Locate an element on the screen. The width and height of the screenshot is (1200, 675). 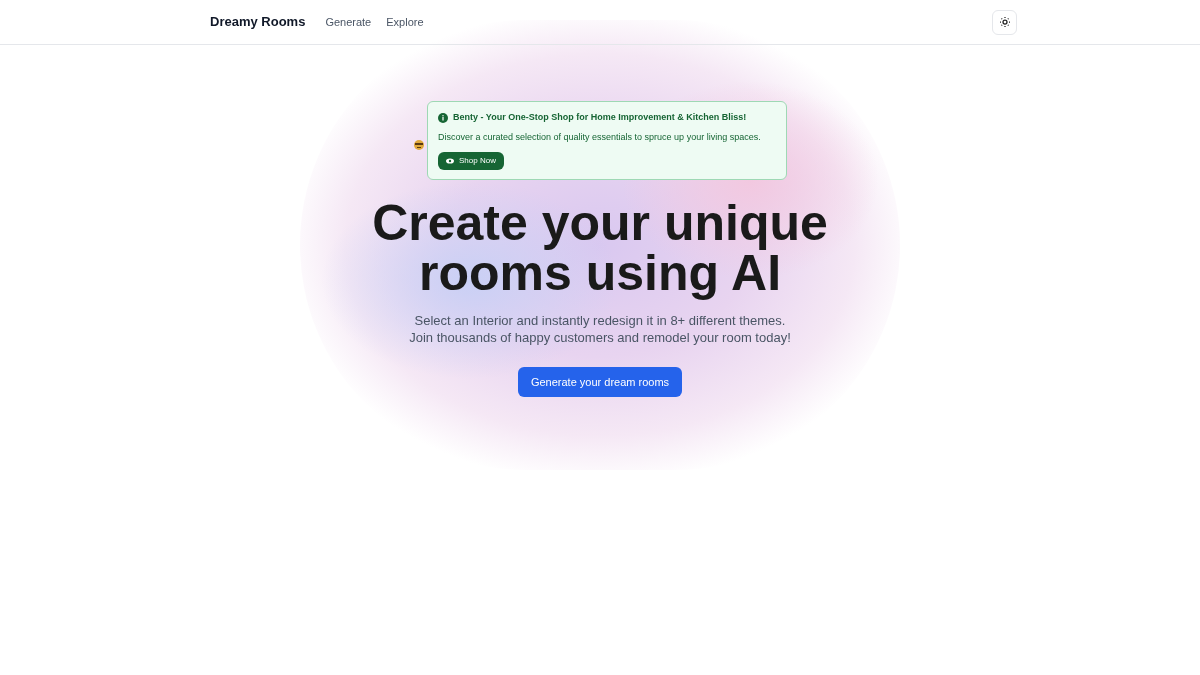
nav-link: Explore is located at coordinates (405, 22).